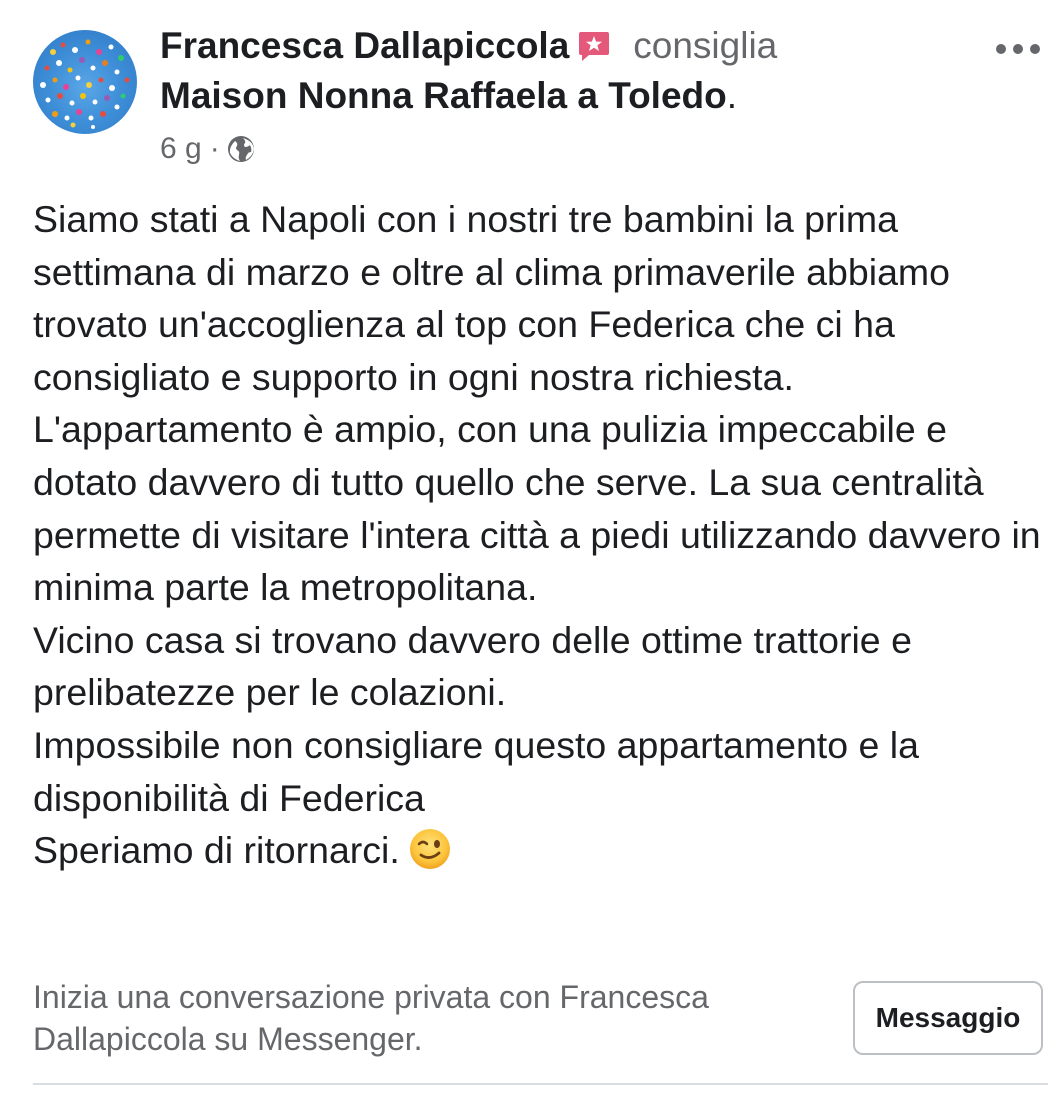  Describe the element at coordinates (181, 149) in the screenshot. I see `post-timestamp: 6 g` at that location.